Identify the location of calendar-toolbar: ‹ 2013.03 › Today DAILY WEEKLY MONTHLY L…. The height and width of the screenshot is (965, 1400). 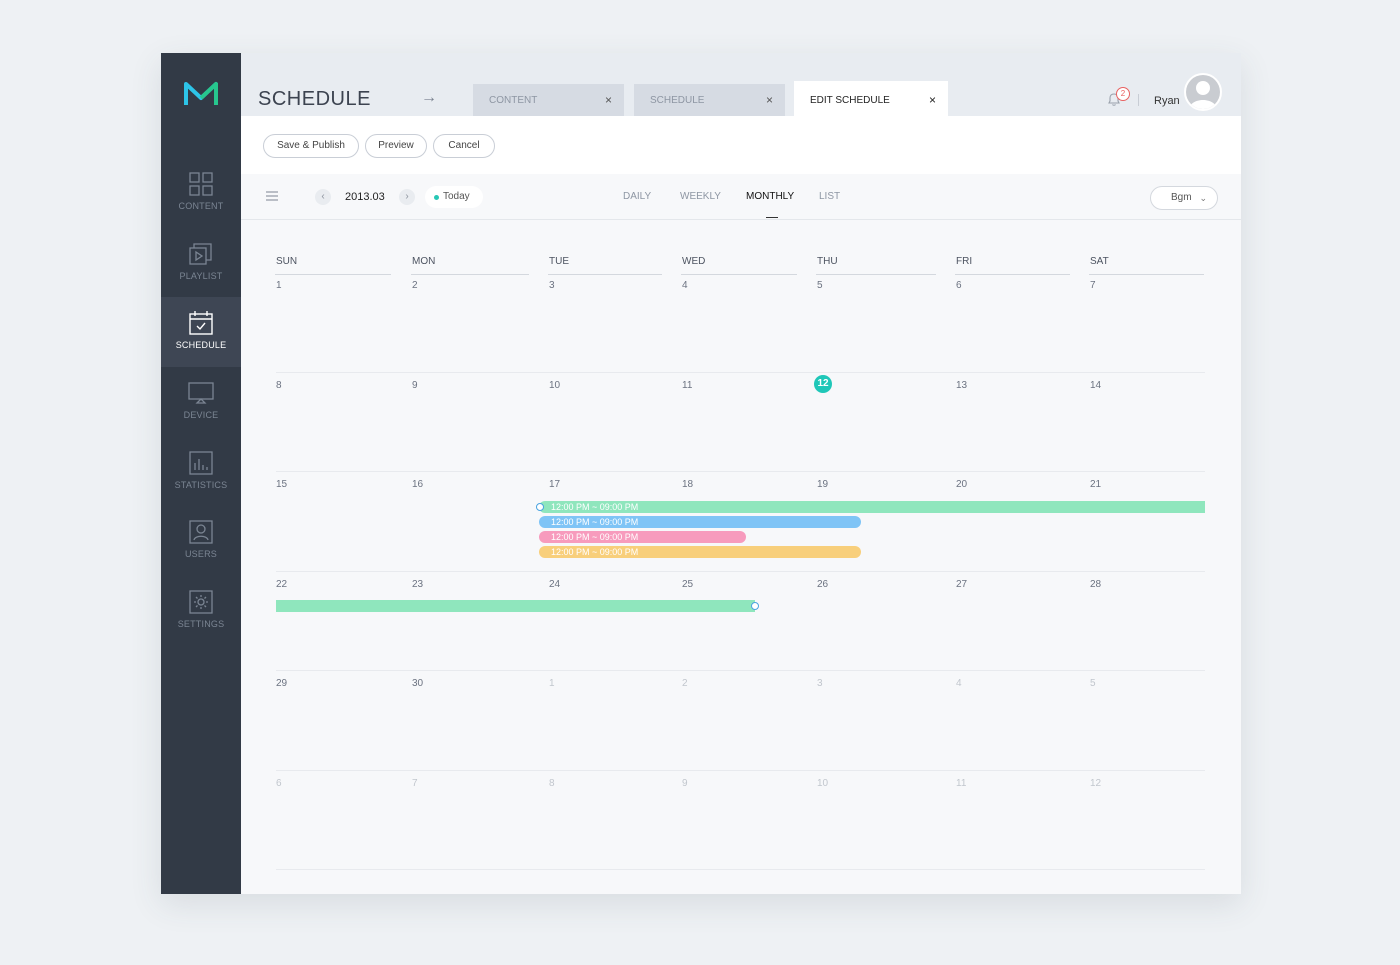
(741, 197).